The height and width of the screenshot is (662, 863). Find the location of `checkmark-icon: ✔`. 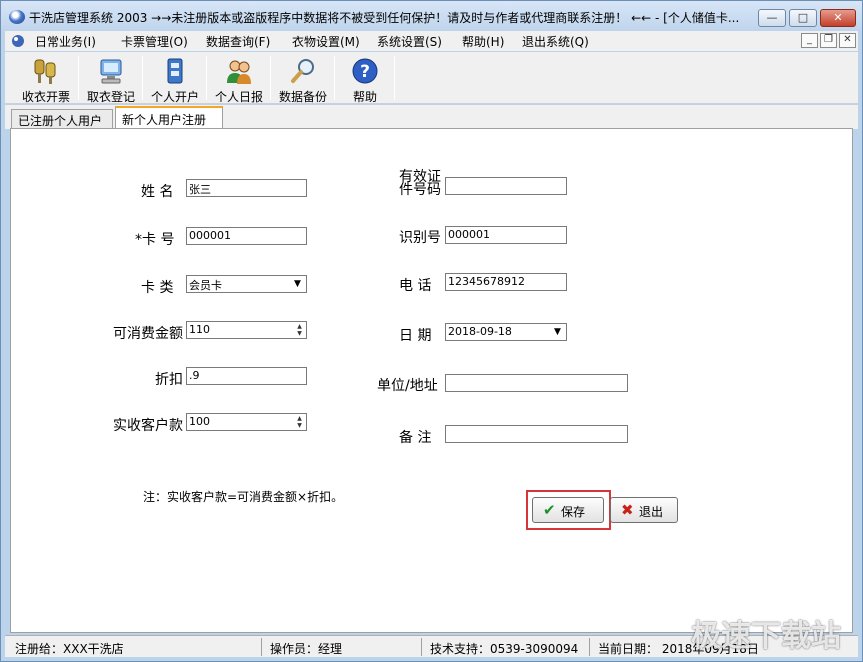

checkmark-icon: ✔ is located at coordinates (549, 510).